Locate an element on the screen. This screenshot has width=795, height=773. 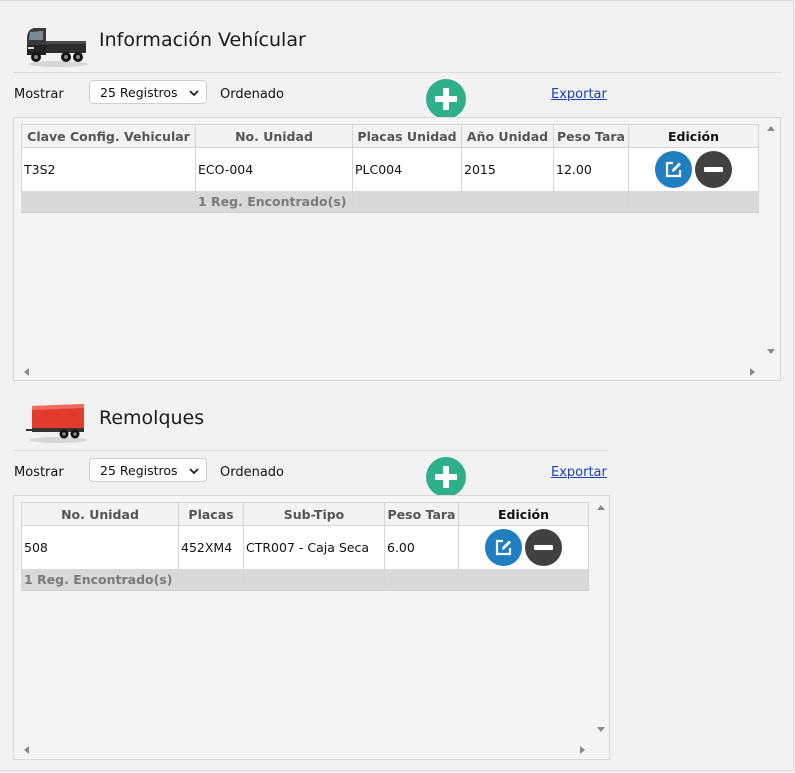
cell-peso: 6.00 is located at coordinates (421, 547).